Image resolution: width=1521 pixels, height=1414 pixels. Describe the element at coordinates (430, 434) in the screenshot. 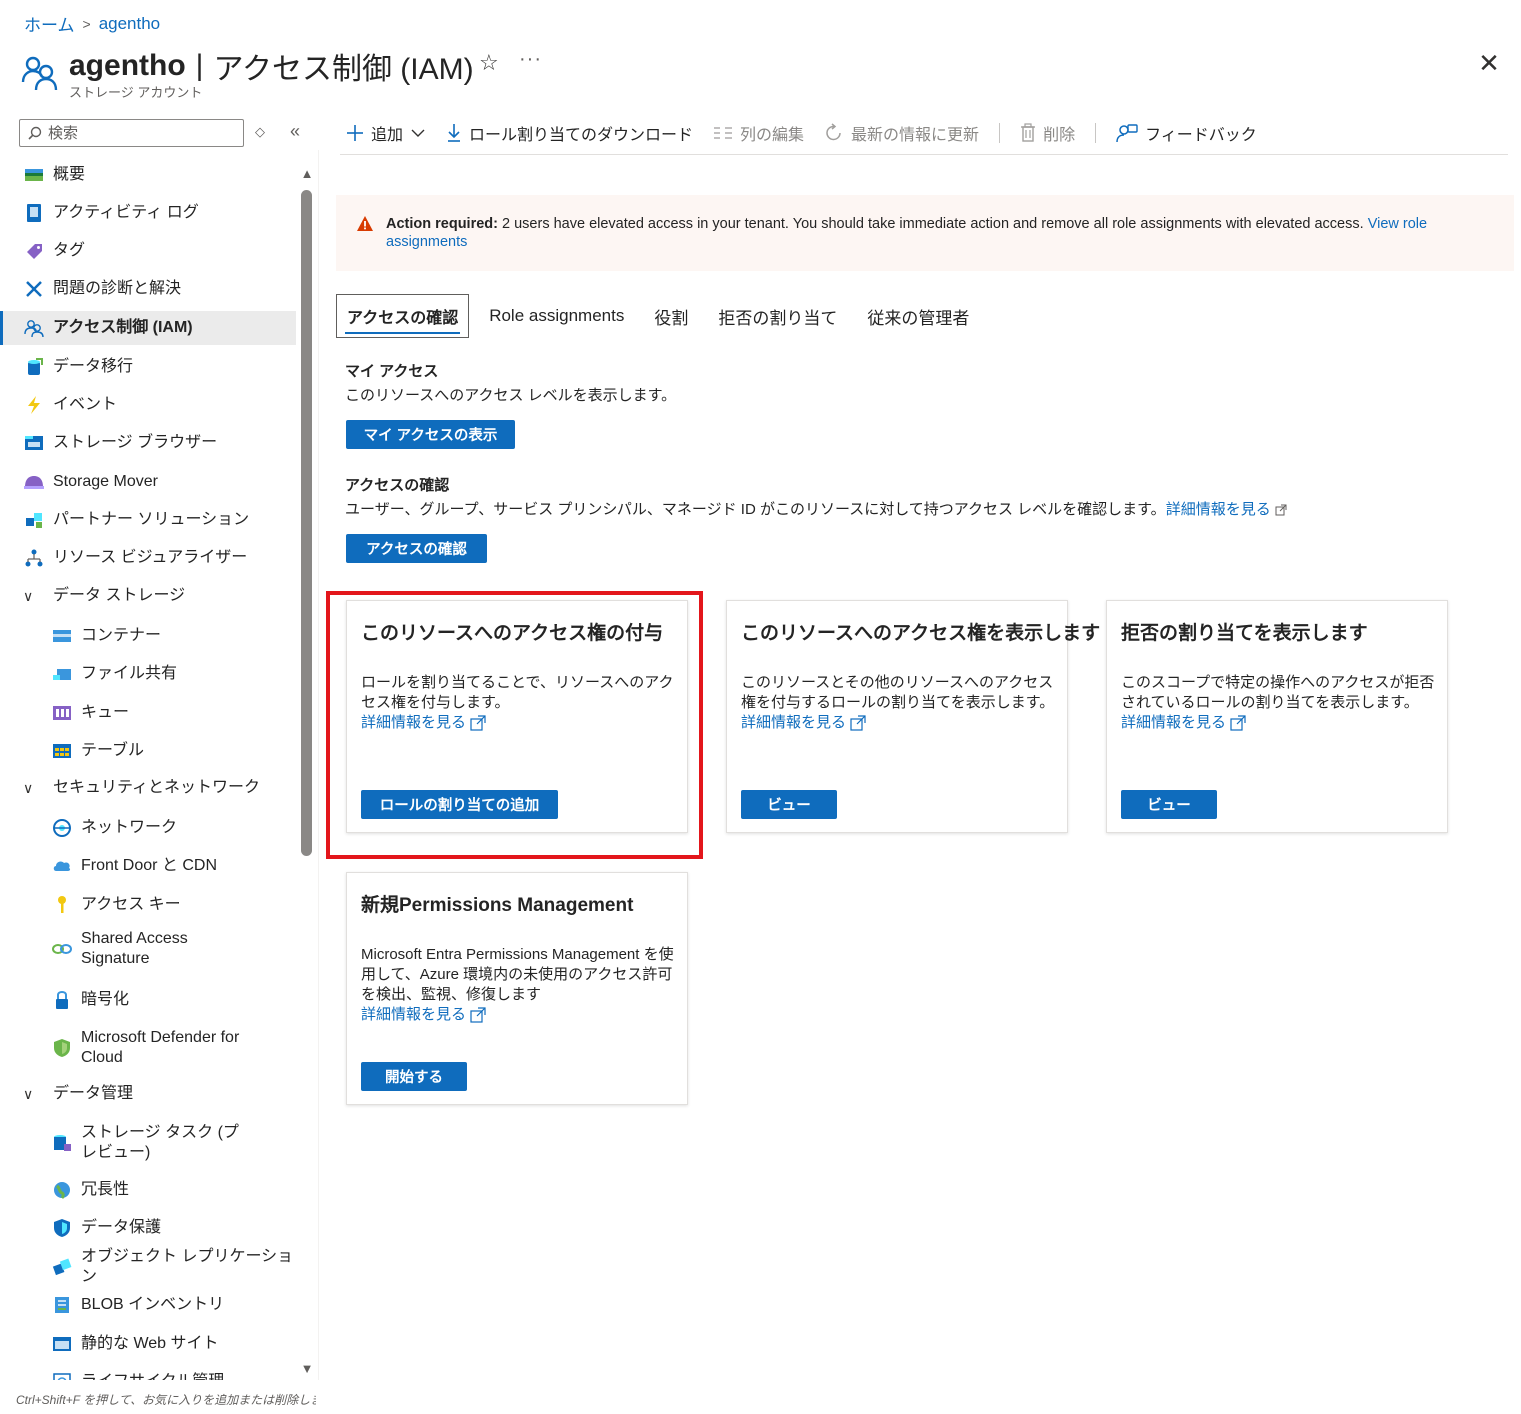

I see `view-my-access-button: マイ アクセスの表示` at that location.